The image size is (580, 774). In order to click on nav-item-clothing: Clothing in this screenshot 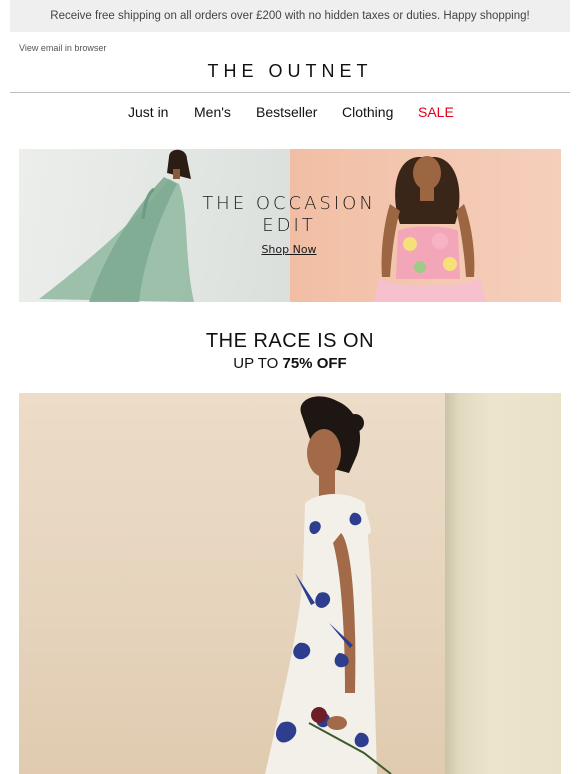, I will do `click(367, 112)`.